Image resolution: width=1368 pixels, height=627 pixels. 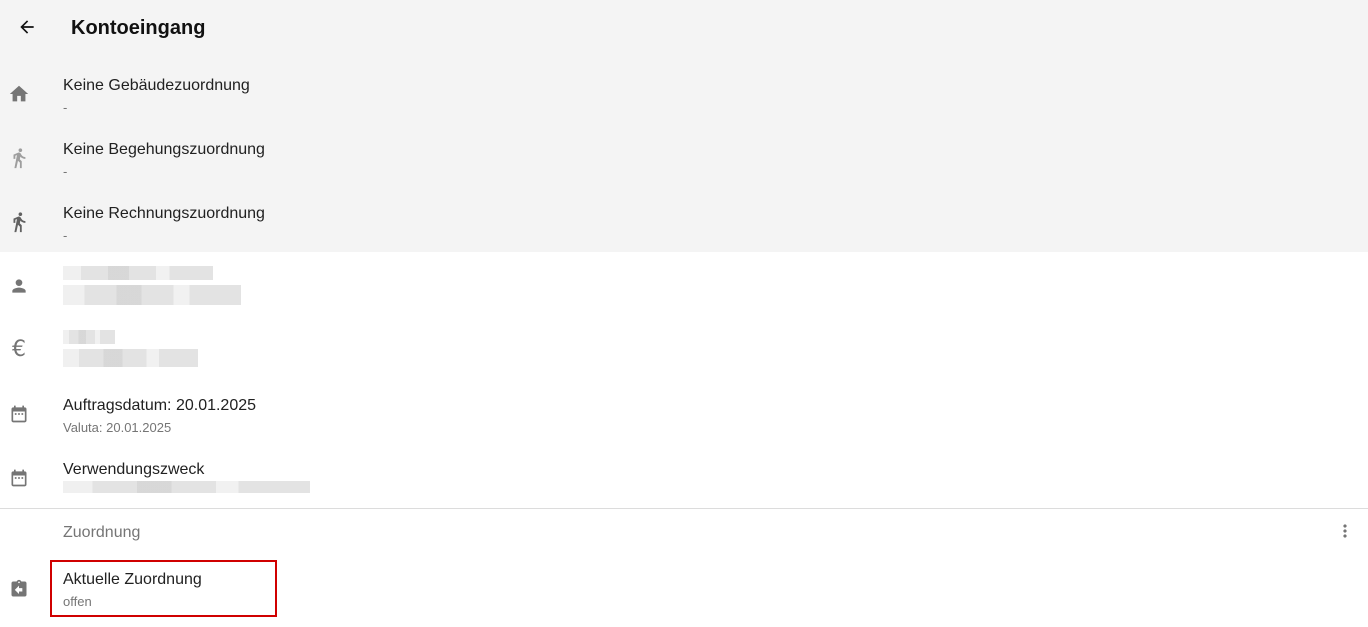 I want to click on divider, so click(x=684, y=508).